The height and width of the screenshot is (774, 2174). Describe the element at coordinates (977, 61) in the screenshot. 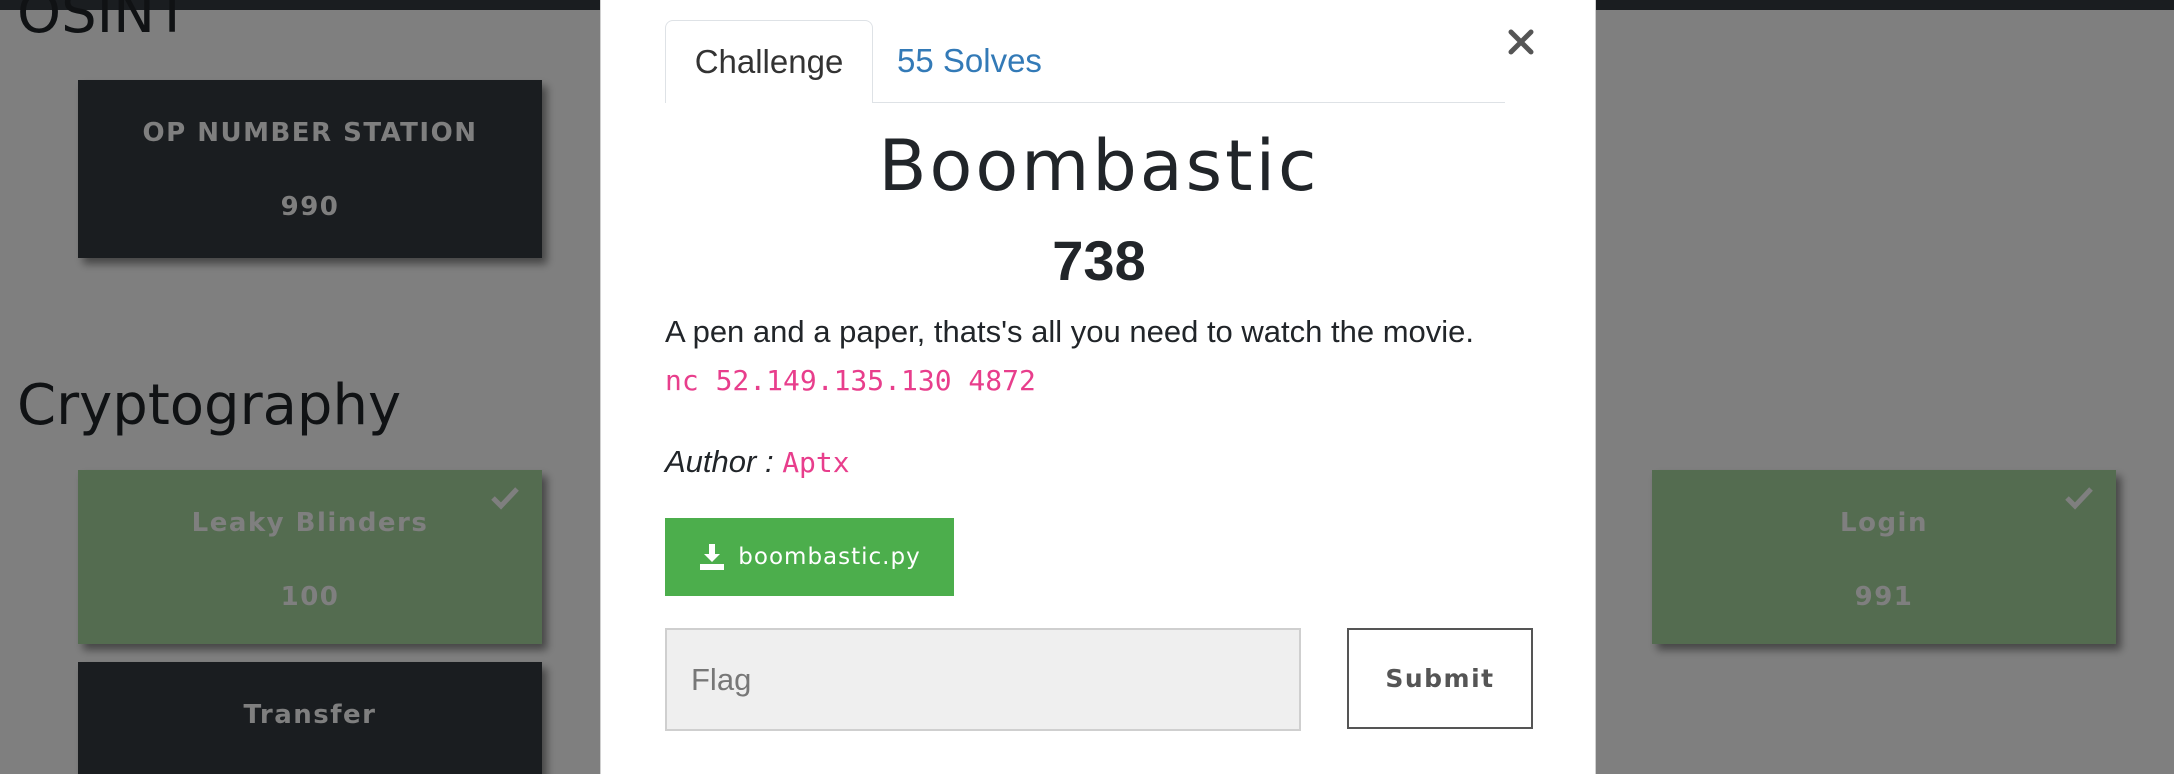

I see `tab-solves: 55 Solves` at that location.